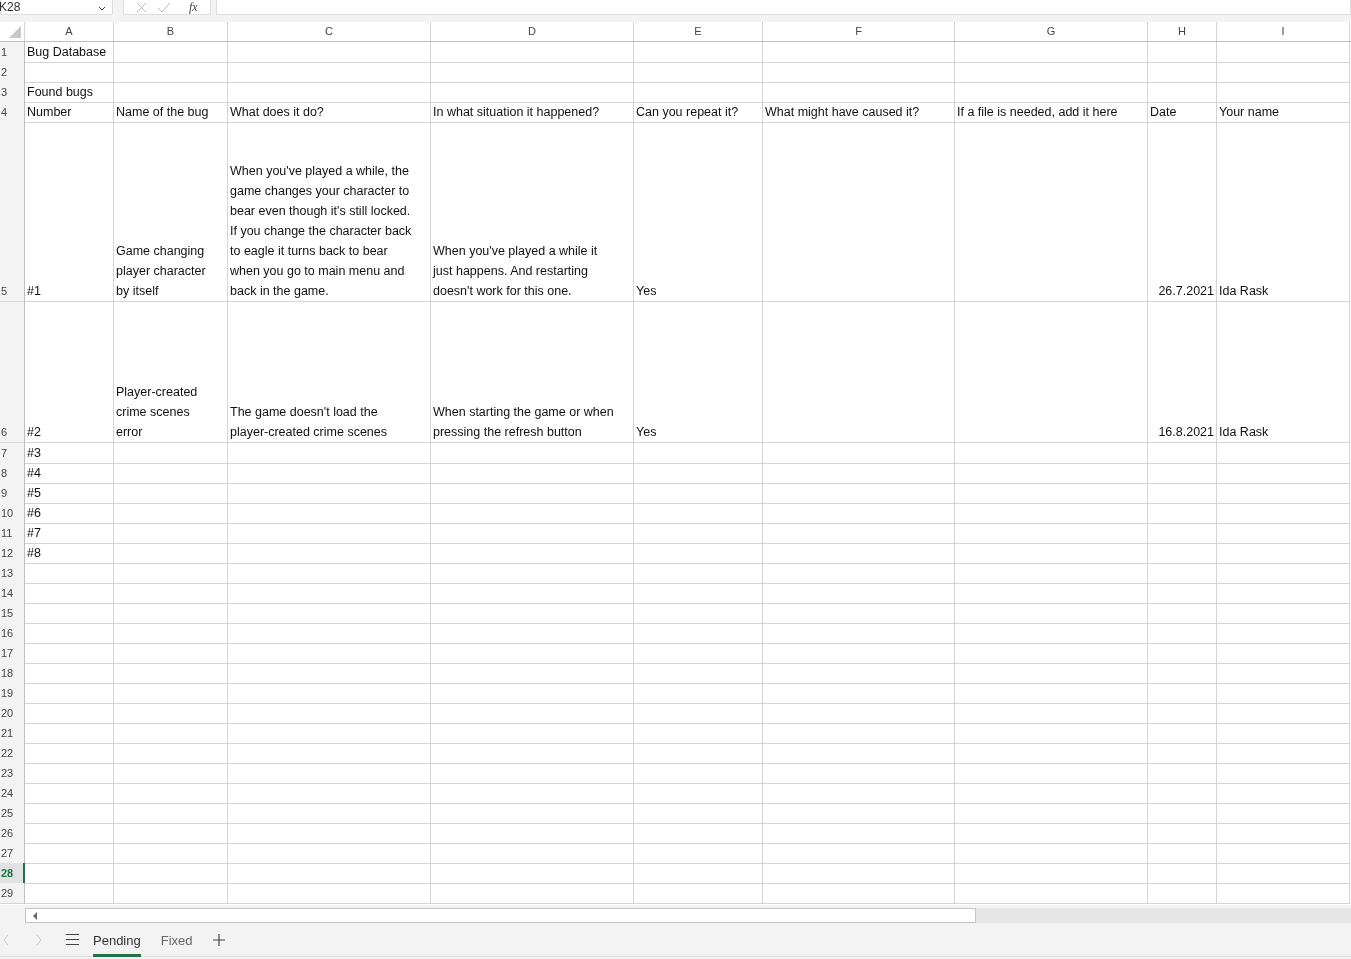 The height and width of the screenshot is (959, 1351). Describe the element at coordinates (12, 833) in the screenshot. I see `row-header: 26` at that location.